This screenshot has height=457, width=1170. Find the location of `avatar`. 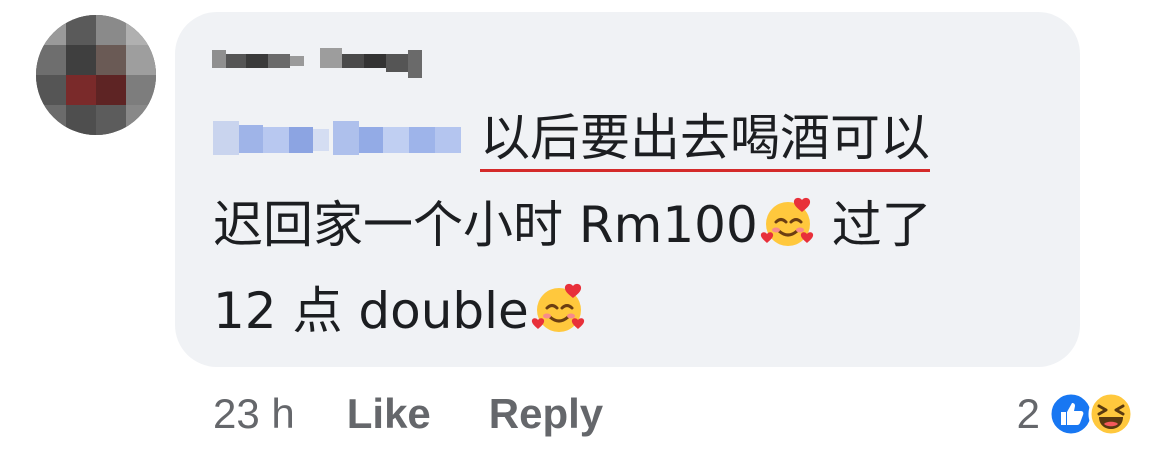

avatar is located at coordinates (96, 75).